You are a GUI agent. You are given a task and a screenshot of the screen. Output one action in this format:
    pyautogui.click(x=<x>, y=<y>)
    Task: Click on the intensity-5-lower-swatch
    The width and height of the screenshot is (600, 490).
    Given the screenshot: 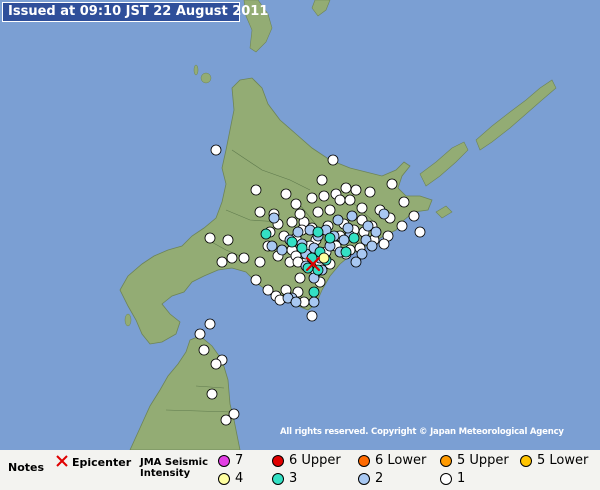 What is the action you would take?
    pyautogui.click(x=526, y=461)
    